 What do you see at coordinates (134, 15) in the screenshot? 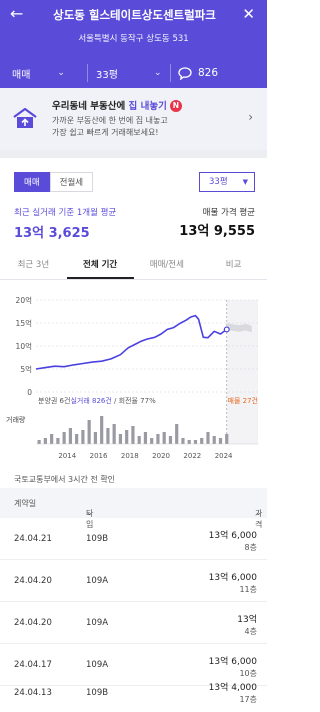
I see `page-title: 상도동 힐스테이트상도센트럴파크` at bounding box center [134, 15].